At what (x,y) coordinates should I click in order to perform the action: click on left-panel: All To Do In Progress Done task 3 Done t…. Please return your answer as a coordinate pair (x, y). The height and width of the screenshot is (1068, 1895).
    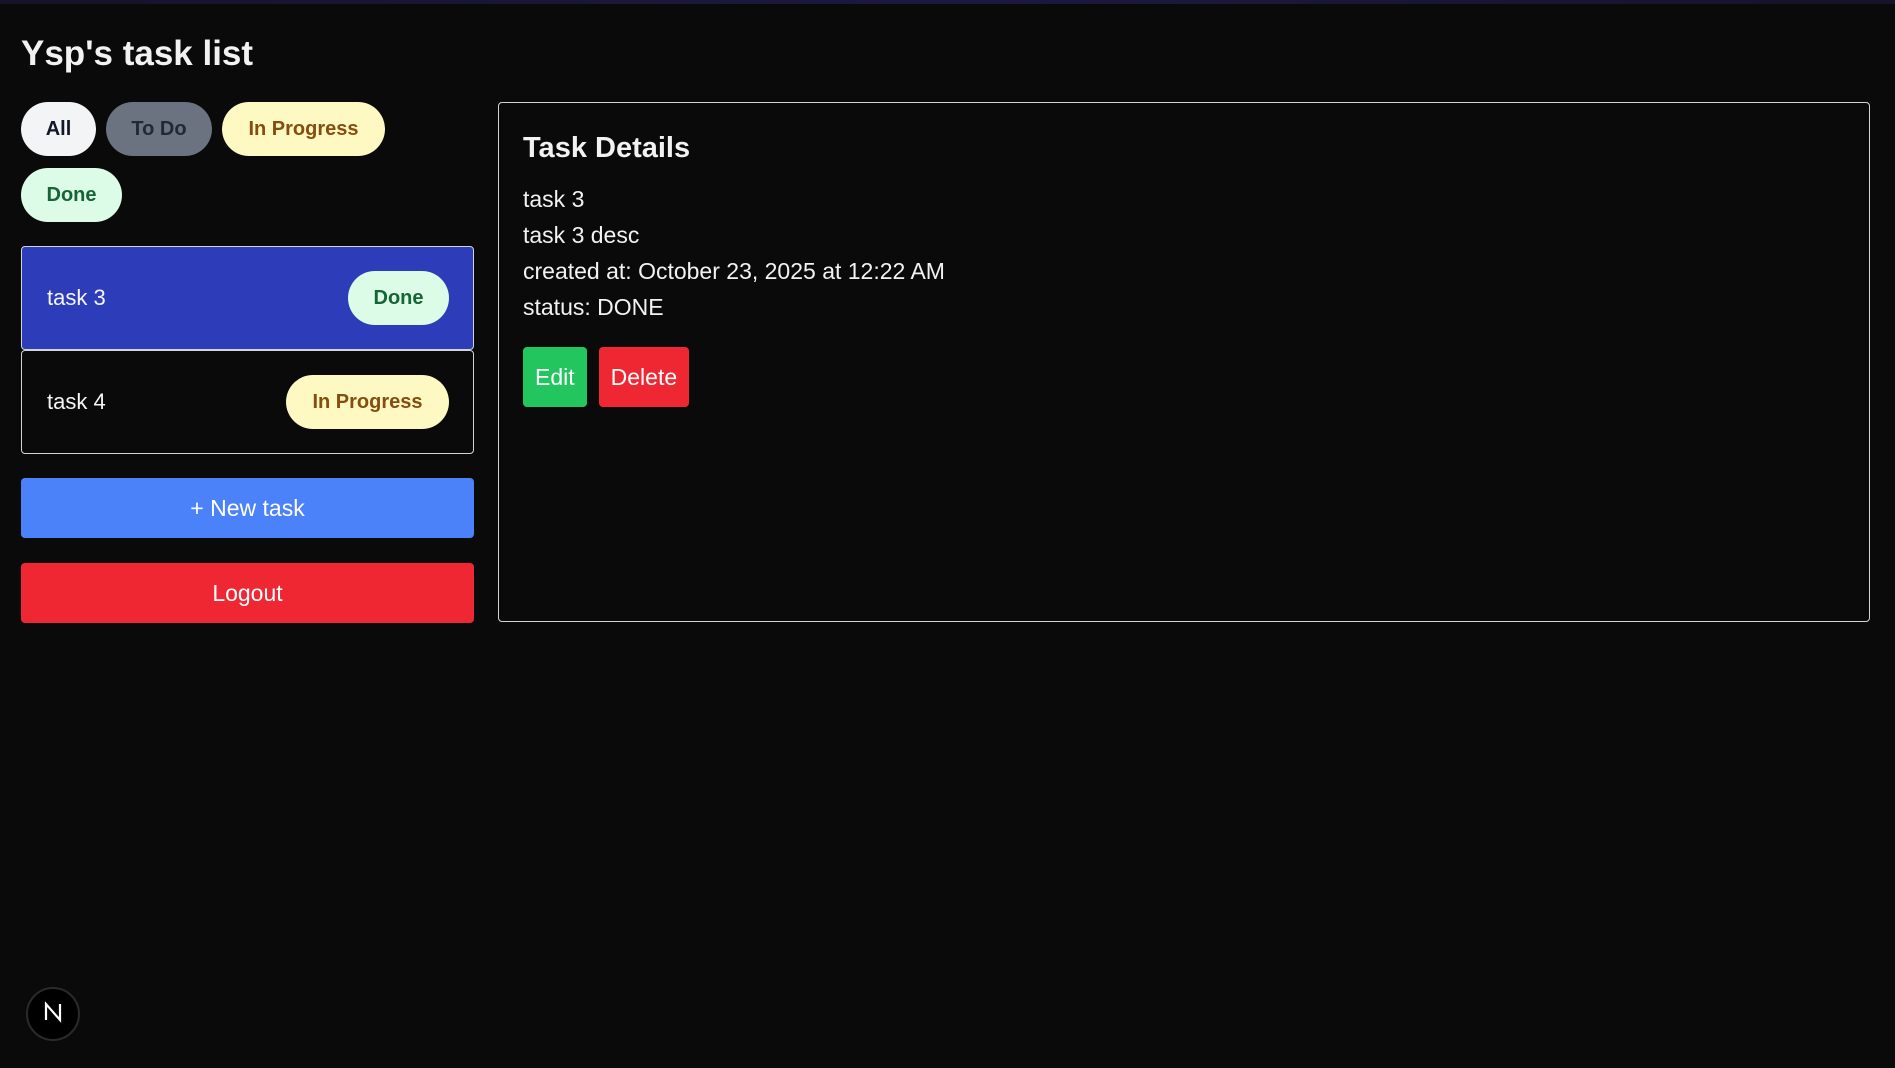
    Looking at the image, I should click on (247, 362).